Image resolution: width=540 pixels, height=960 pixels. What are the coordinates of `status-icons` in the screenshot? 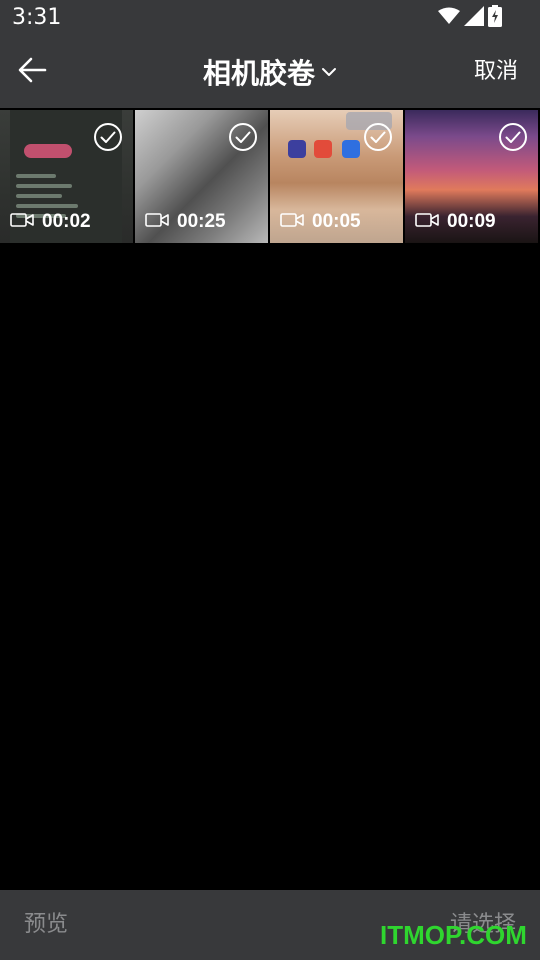 It's located at (470, 18).